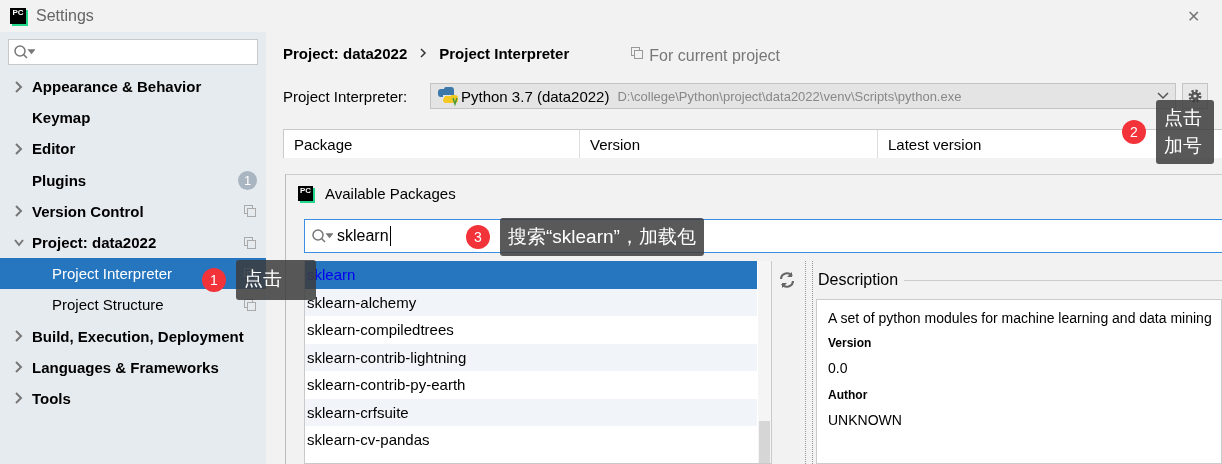 The image size is (1222, 464). I want to click on sidebar-item: Plugins, so click(59, 180).